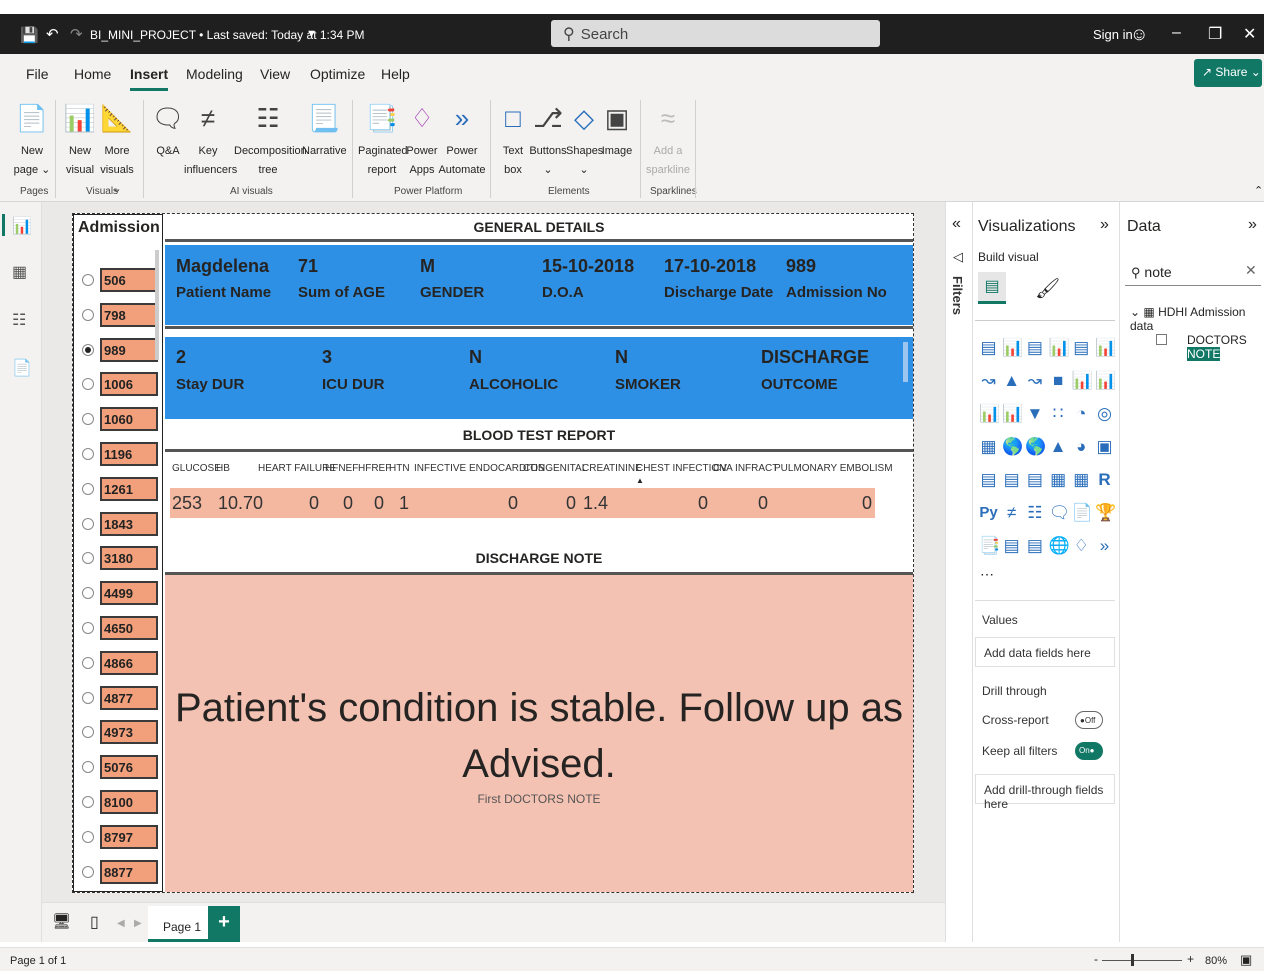  Describe the element at coordinates (584, 141) in the screenshot. I see `shapes-button: ◇ Shapes ⌄` at that location.